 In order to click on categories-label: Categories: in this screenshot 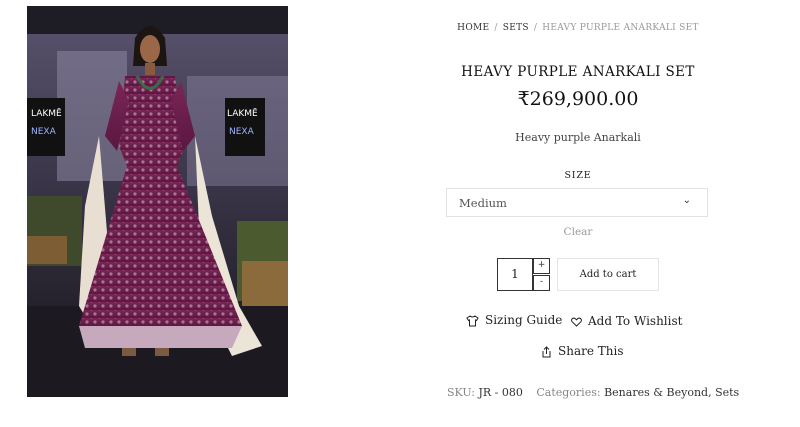, I will do `click(568, 392)`.